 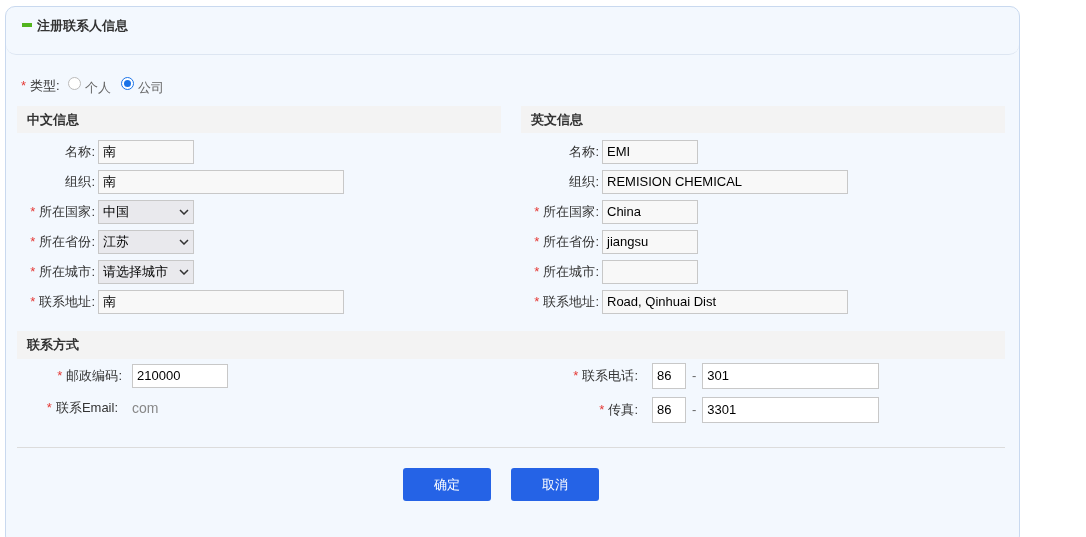 I want to click on select-field: 中国, so click(x=146, y=212).